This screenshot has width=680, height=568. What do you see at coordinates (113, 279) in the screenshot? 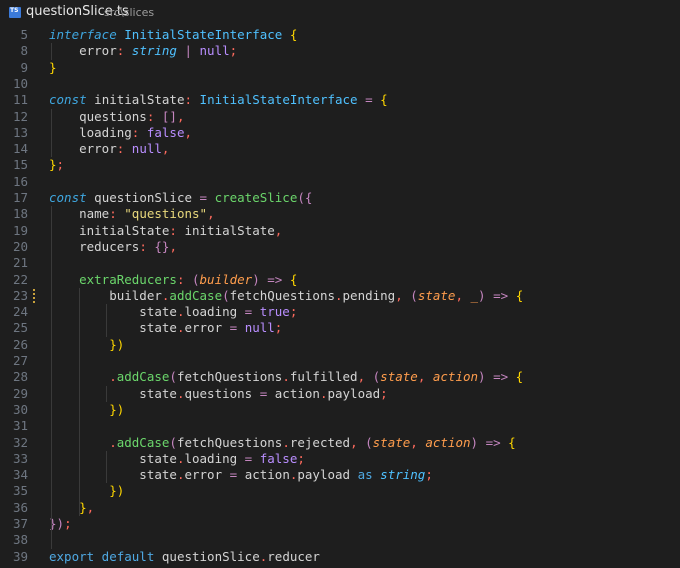
I see `code-token: extraReducers` at bounding box center [113, 279].